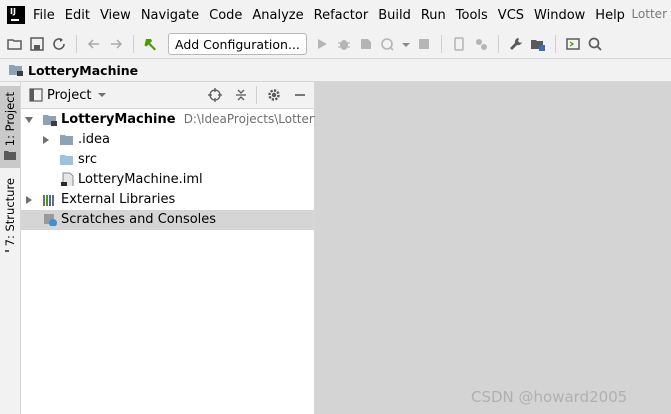 Image resolution: width=671 pixels, height=414 pixels. What do you see at coordinates (459, 44) in the screenshot?
I see `device-icon` at bounding box center [459, 44].